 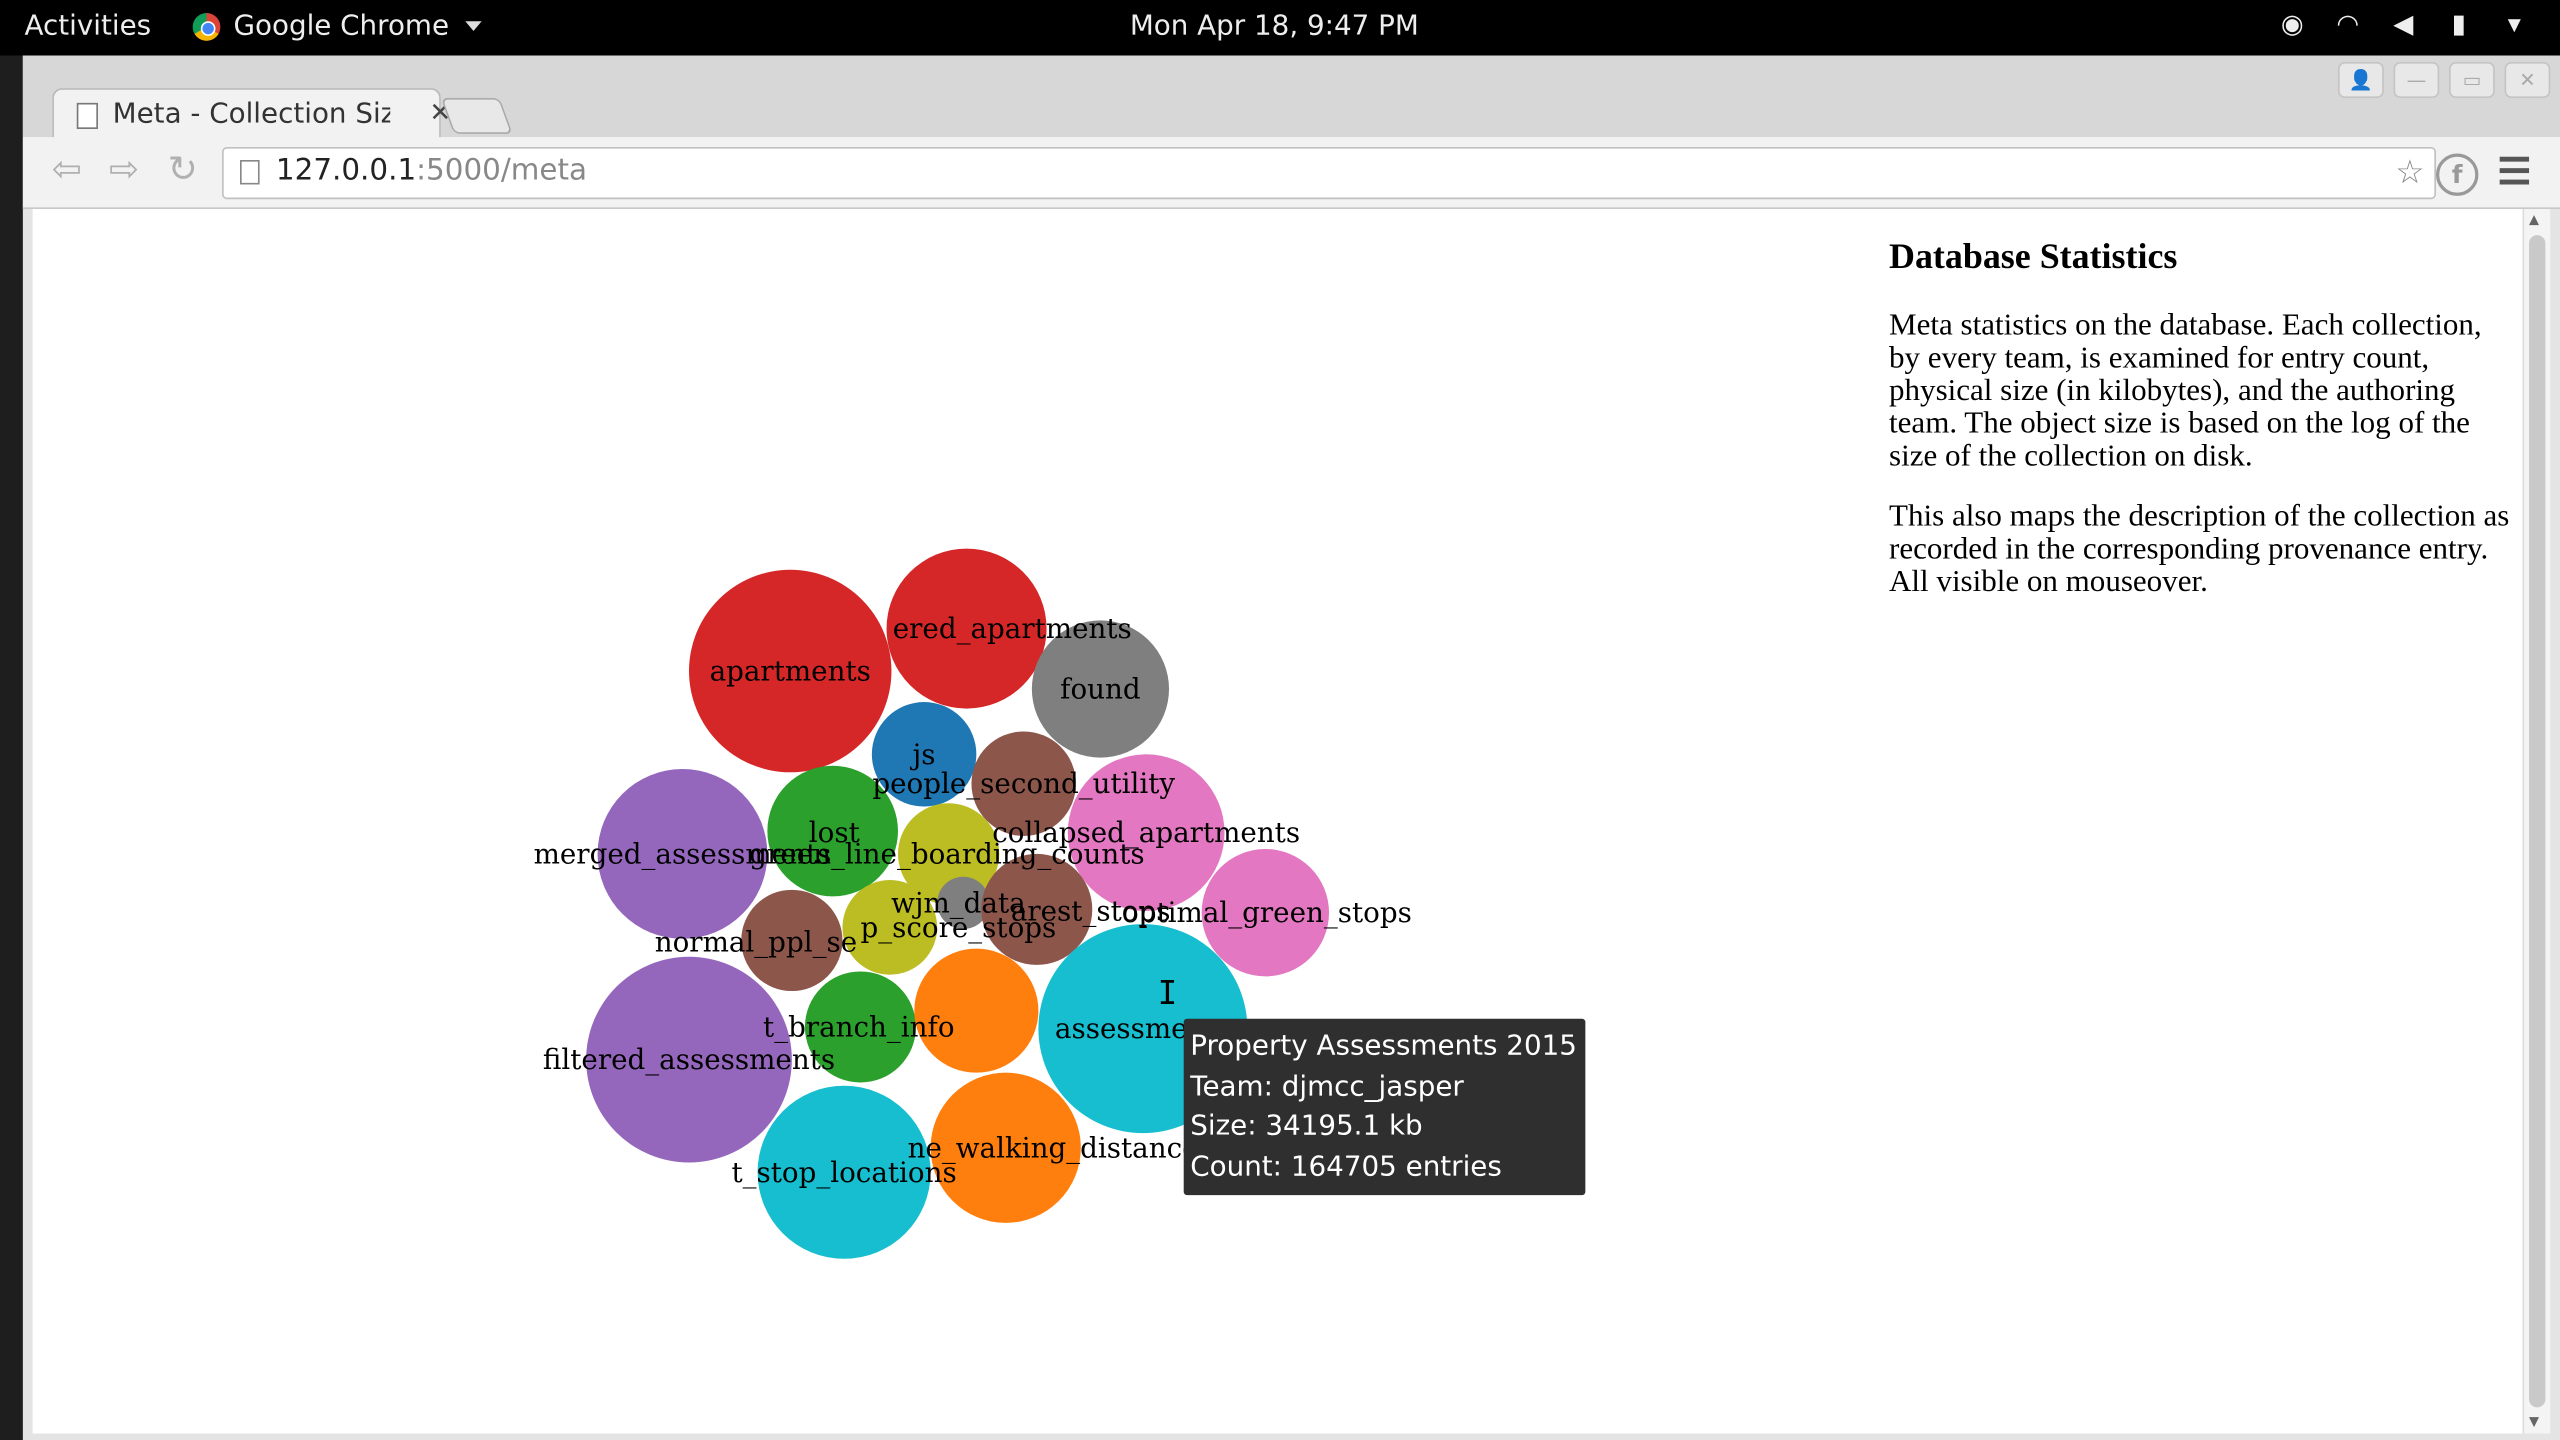 What do you see at coordinates (2472, 80) in the screenshot?
I see `maximize-icon: ▭` at bounding box center [2472, 80].